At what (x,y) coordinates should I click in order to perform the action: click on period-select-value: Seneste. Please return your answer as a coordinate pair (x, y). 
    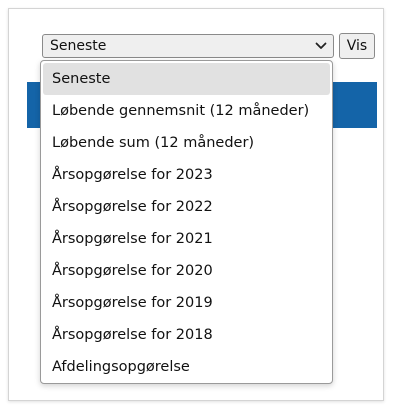
    Looking at the image, I should click on (78, 46).